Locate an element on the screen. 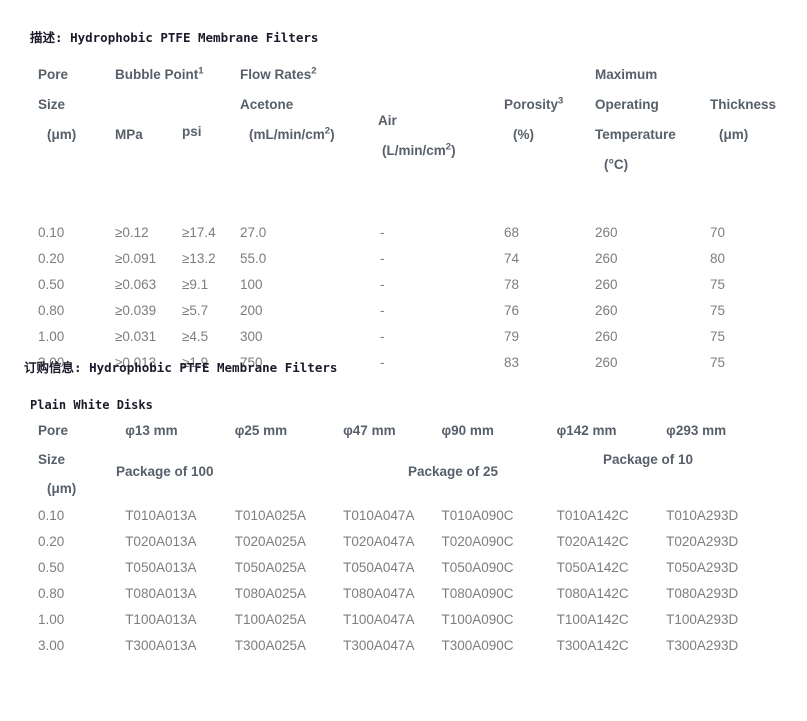  table-row: 0.80 ≥0.039 ≥5.7 200 - 76 260 75 is located at coordinates (408, 311).